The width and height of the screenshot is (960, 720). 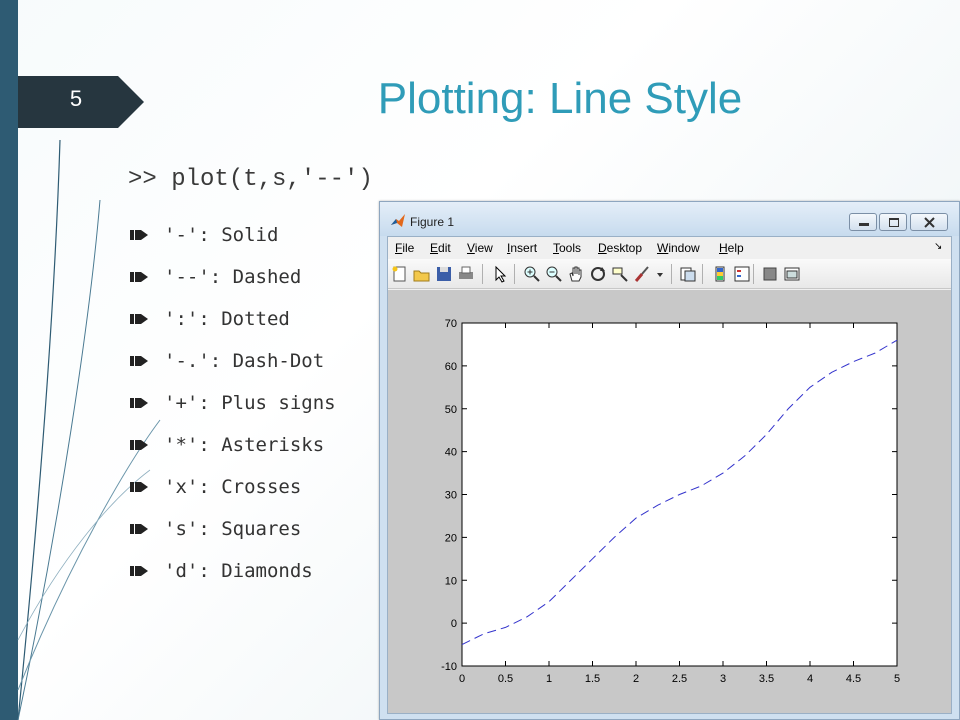 I want to click on x-tick-label: 0.5, so click(x=505, y=679).